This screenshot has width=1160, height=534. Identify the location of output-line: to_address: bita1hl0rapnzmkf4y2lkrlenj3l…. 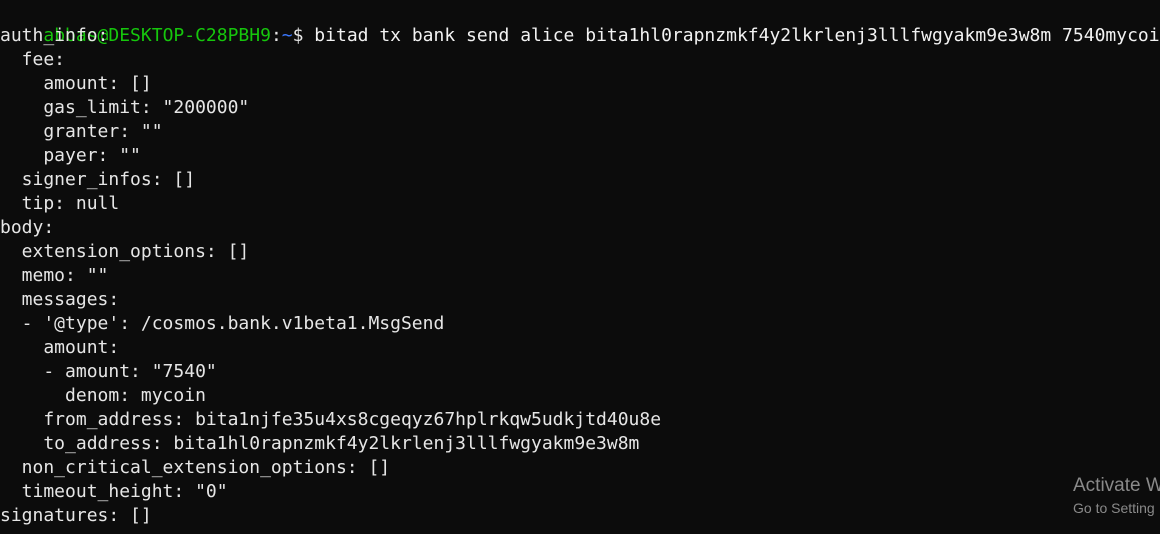
(320, 443).